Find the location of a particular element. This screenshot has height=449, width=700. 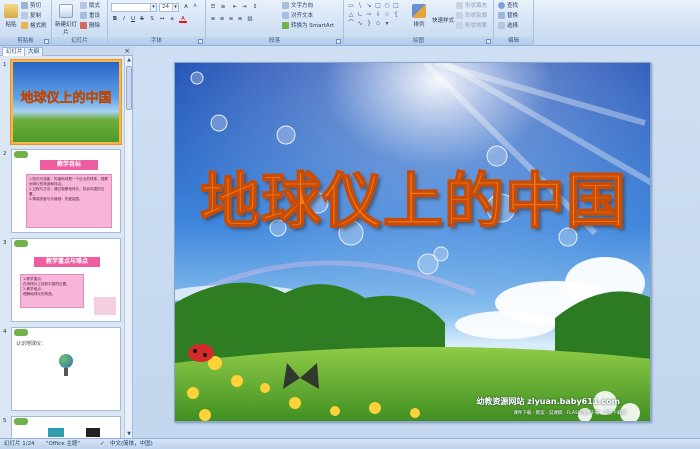

align-left-icon: ≡ is located at coordinates (213, 19).